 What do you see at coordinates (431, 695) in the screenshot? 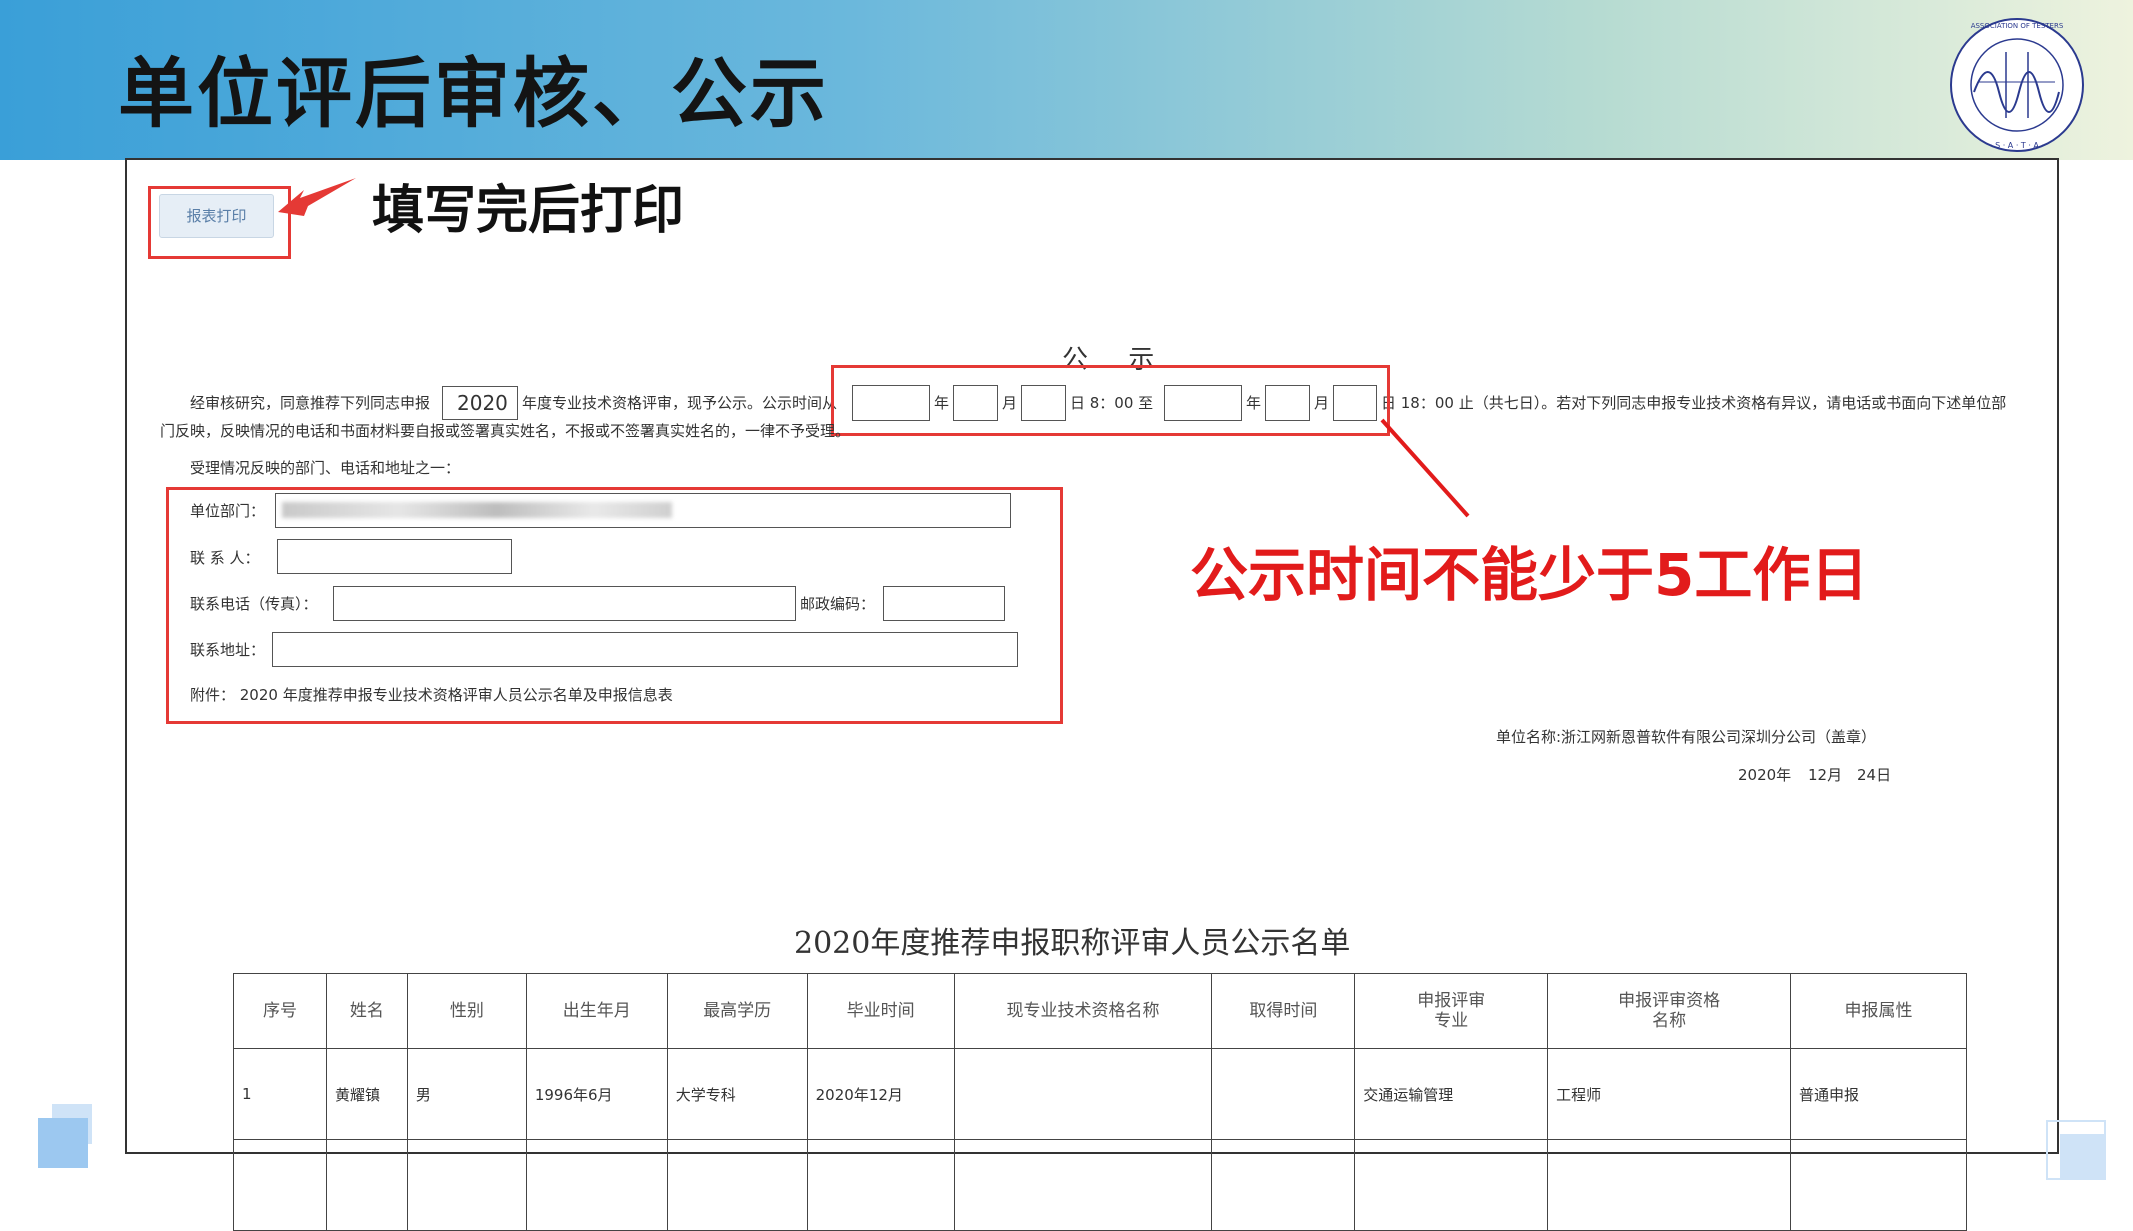
I see `attachment-text: 附件： 2020 年度推荐申报专业技术资格评审人员公示名单及申报信息表` at bounding box center [431, 695].